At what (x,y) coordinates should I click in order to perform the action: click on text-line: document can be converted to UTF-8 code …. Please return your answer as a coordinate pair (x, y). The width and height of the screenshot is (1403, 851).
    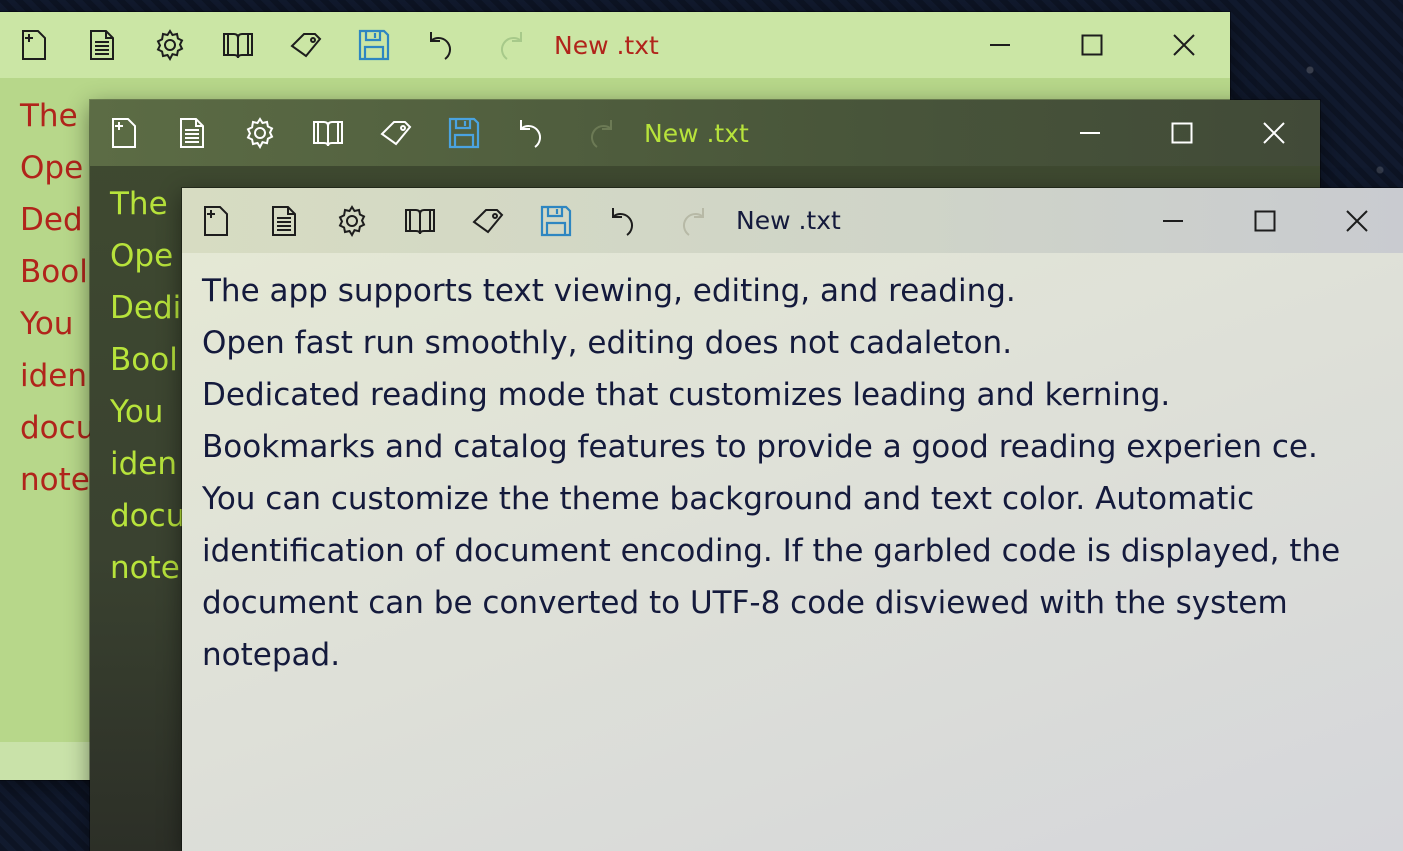
    Looking at the image, I should click on (745, 603).